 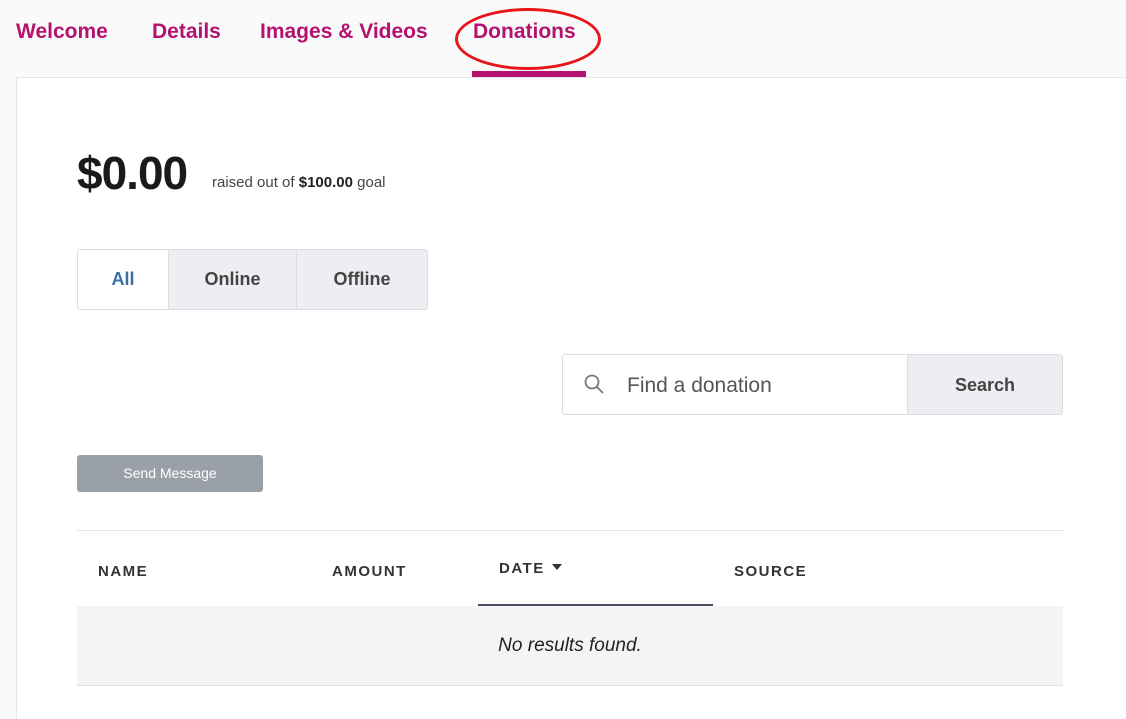 I want to click on goal-summary: raised out of $100.00 goal, so click(x=299, y=182).